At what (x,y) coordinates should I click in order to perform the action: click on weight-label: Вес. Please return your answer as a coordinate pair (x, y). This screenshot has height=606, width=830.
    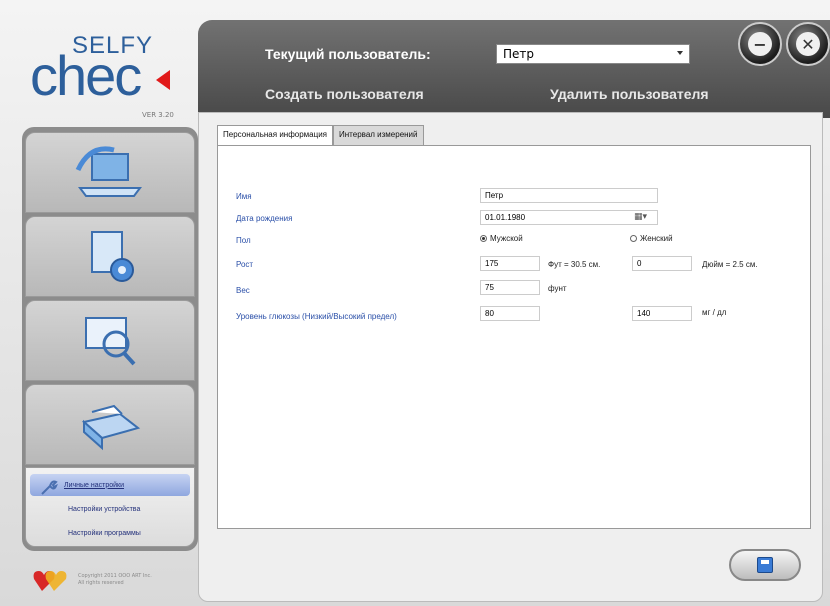
    Looking at the image, I should click on (243, 290).